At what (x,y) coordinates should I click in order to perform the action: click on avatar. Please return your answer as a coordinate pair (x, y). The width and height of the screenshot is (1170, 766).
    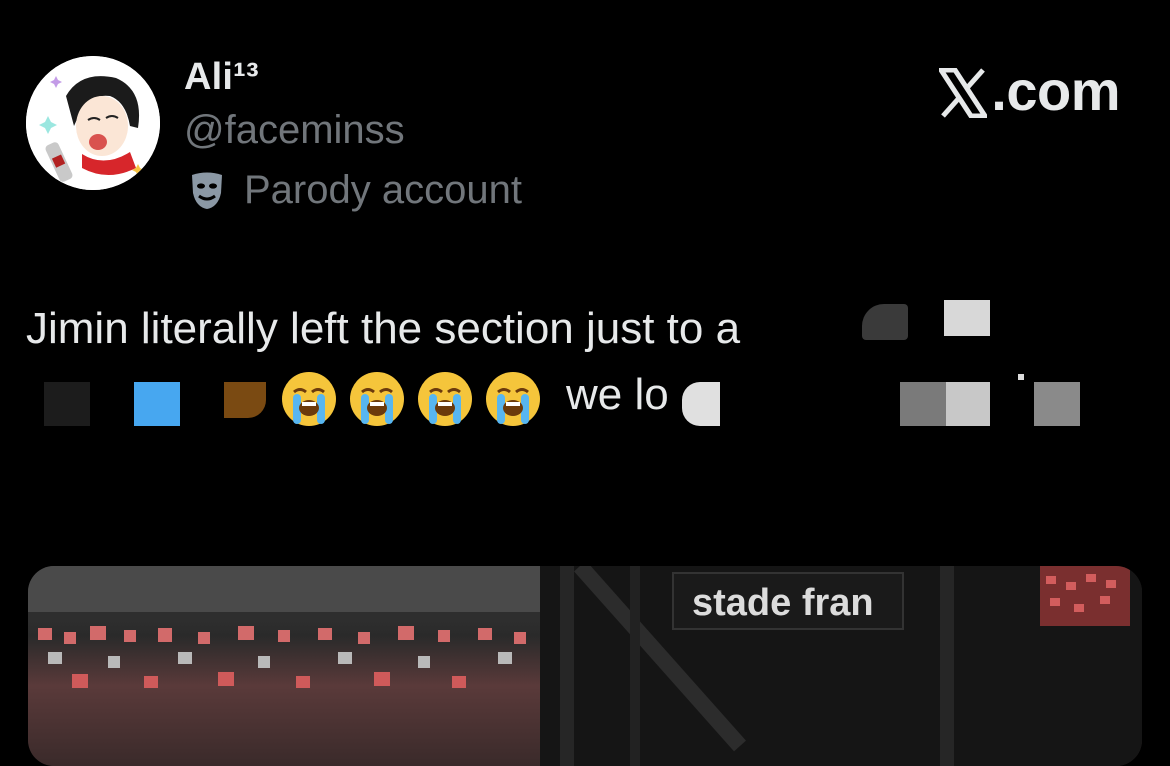
    Looking at the image, I should click on (93, 123).